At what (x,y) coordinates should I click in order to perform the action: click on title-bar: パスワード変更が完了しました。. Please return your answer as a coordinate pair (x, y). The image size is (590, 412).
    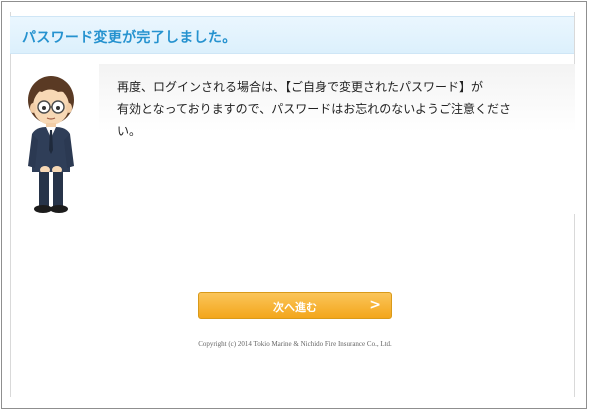
    Looking at the image, I should click on (292, 35).